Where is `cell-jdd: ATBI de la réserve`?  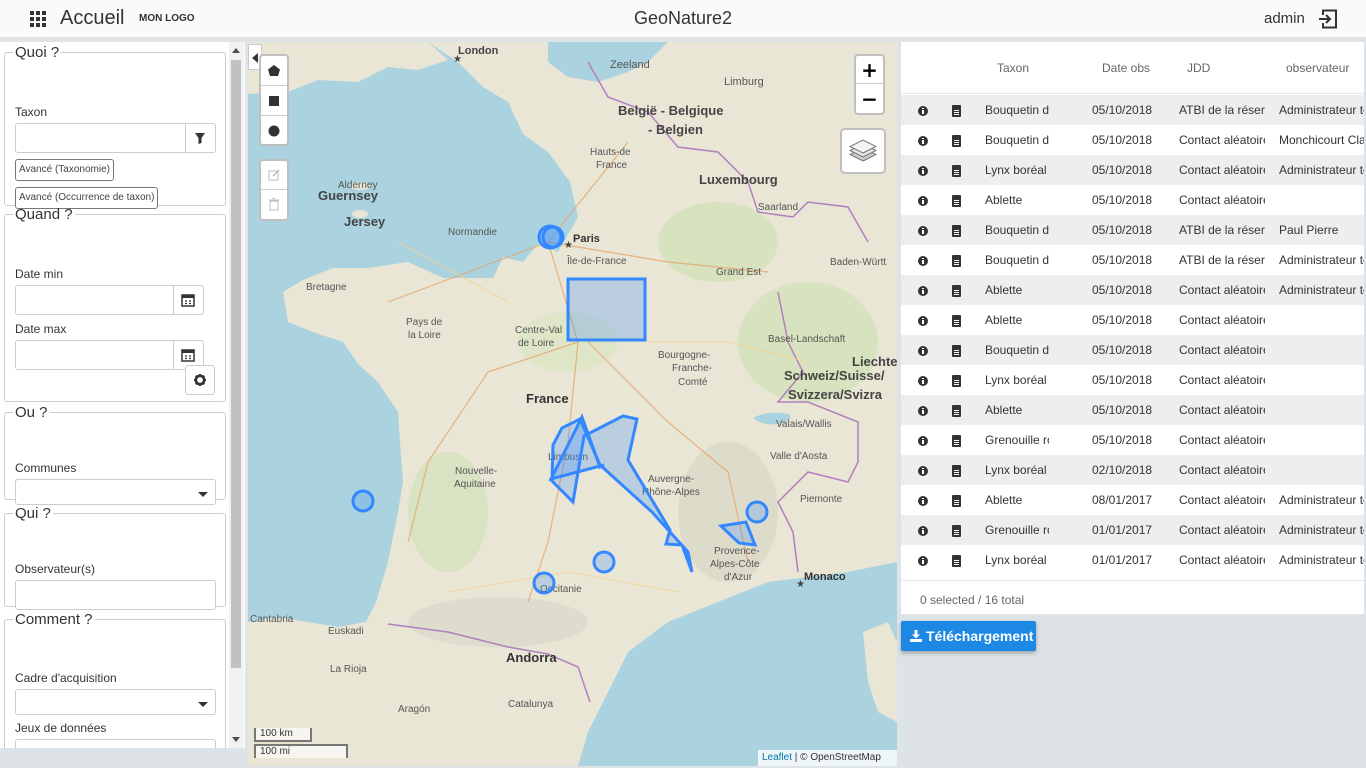 cell-jdd: ATBI de la réserve is located at coordinates (1222, 230).